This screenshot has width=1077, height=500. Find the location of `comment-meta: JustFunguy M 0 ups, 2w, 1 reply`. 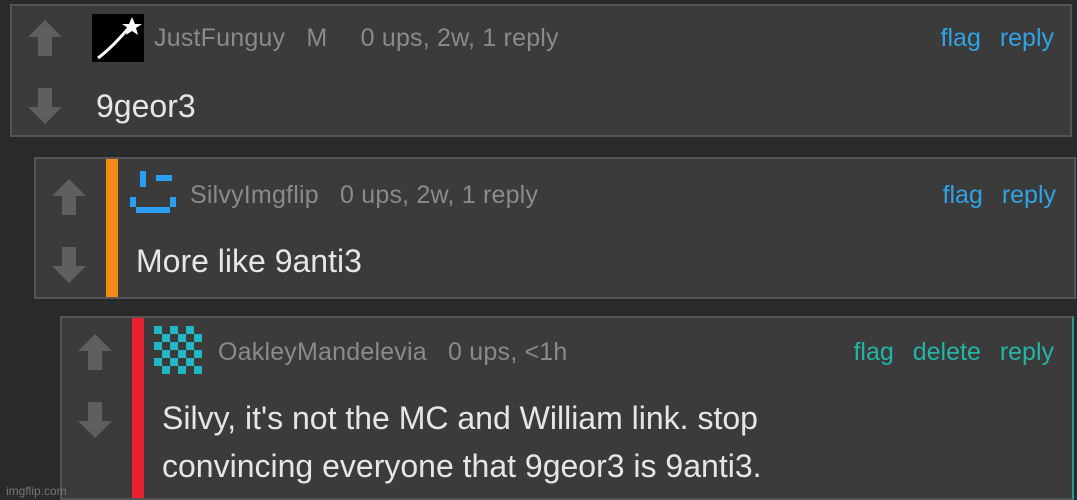

comment-meta: JustFunguy M 0 ups, 2w, 1 reply is located at coordinates (356, 38).